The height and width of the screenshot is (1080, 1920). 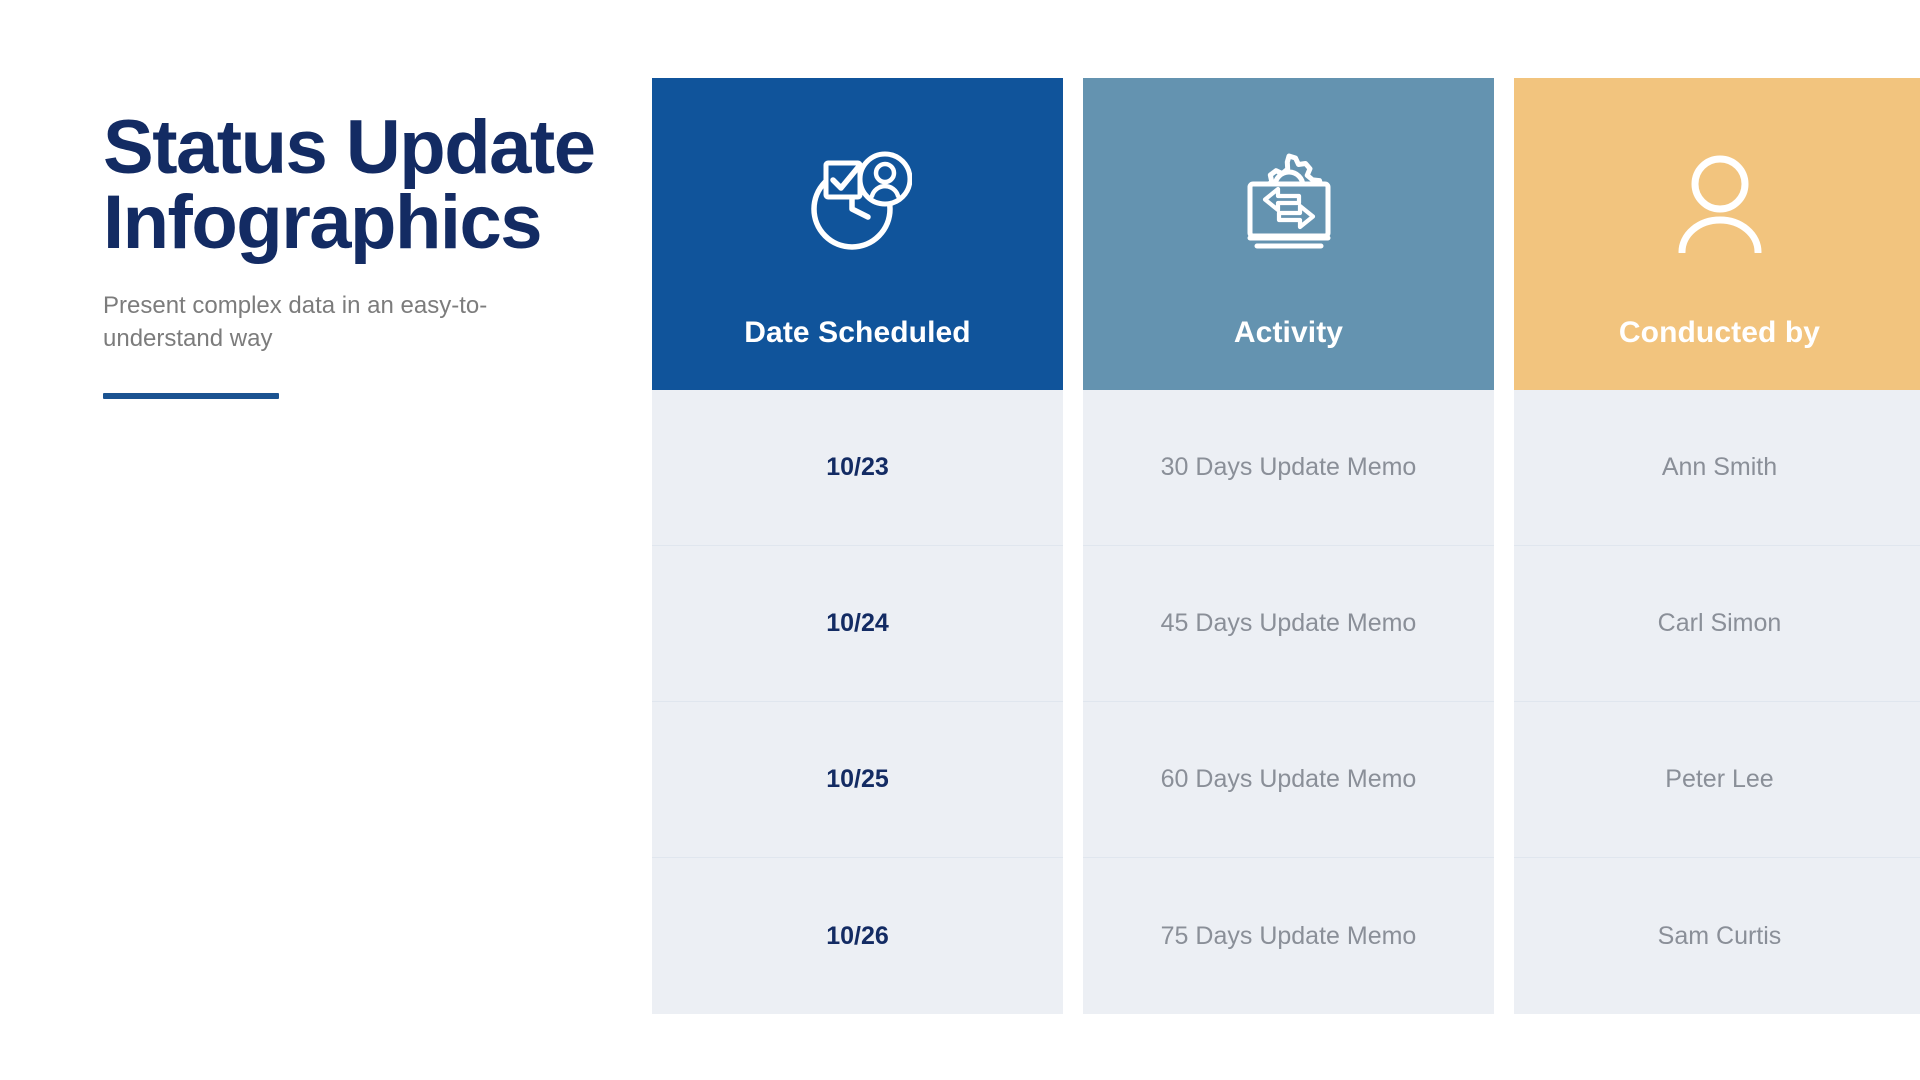 I want to click on cell-value: 10/26, so click(x=857, y=935).